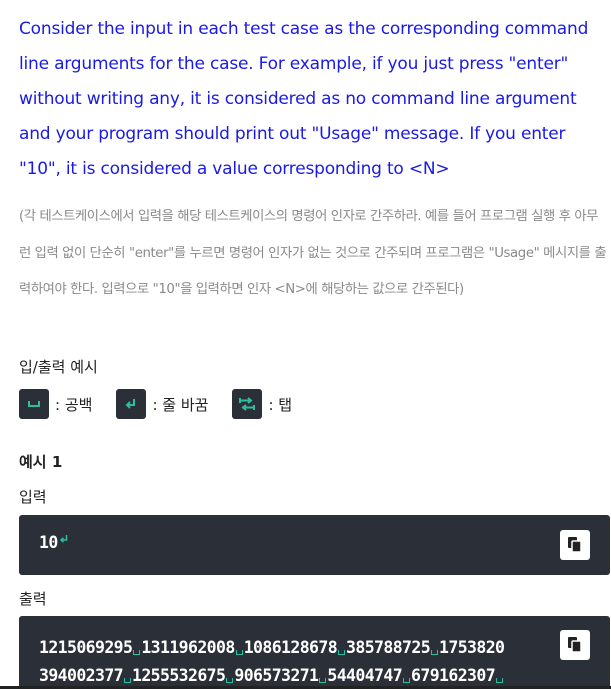 This screenshot has width=611, height=689. I want to click on output-number: 54404747, so click(365, 675).